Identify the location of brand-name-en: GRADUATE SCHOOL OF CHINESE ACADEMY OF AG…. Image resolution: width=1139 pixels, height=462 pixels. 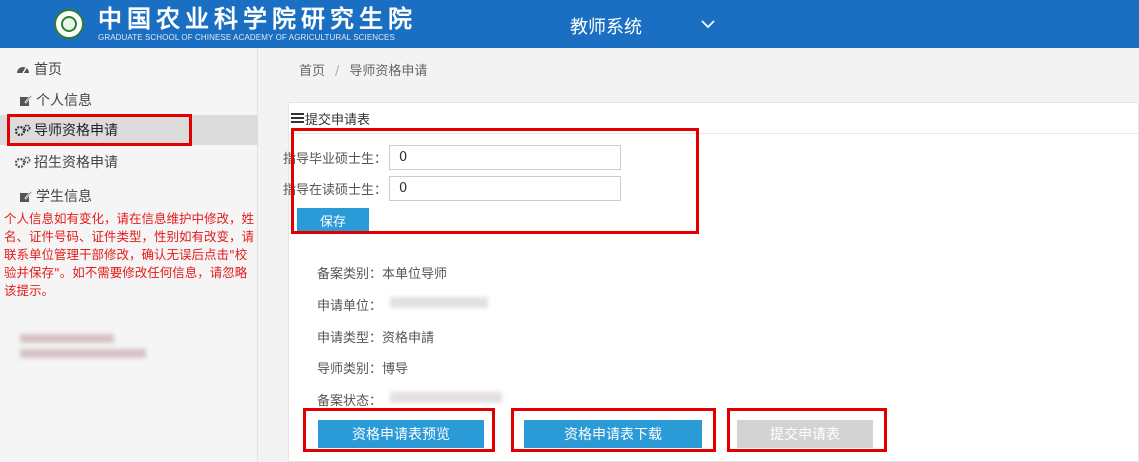
(246, 37).